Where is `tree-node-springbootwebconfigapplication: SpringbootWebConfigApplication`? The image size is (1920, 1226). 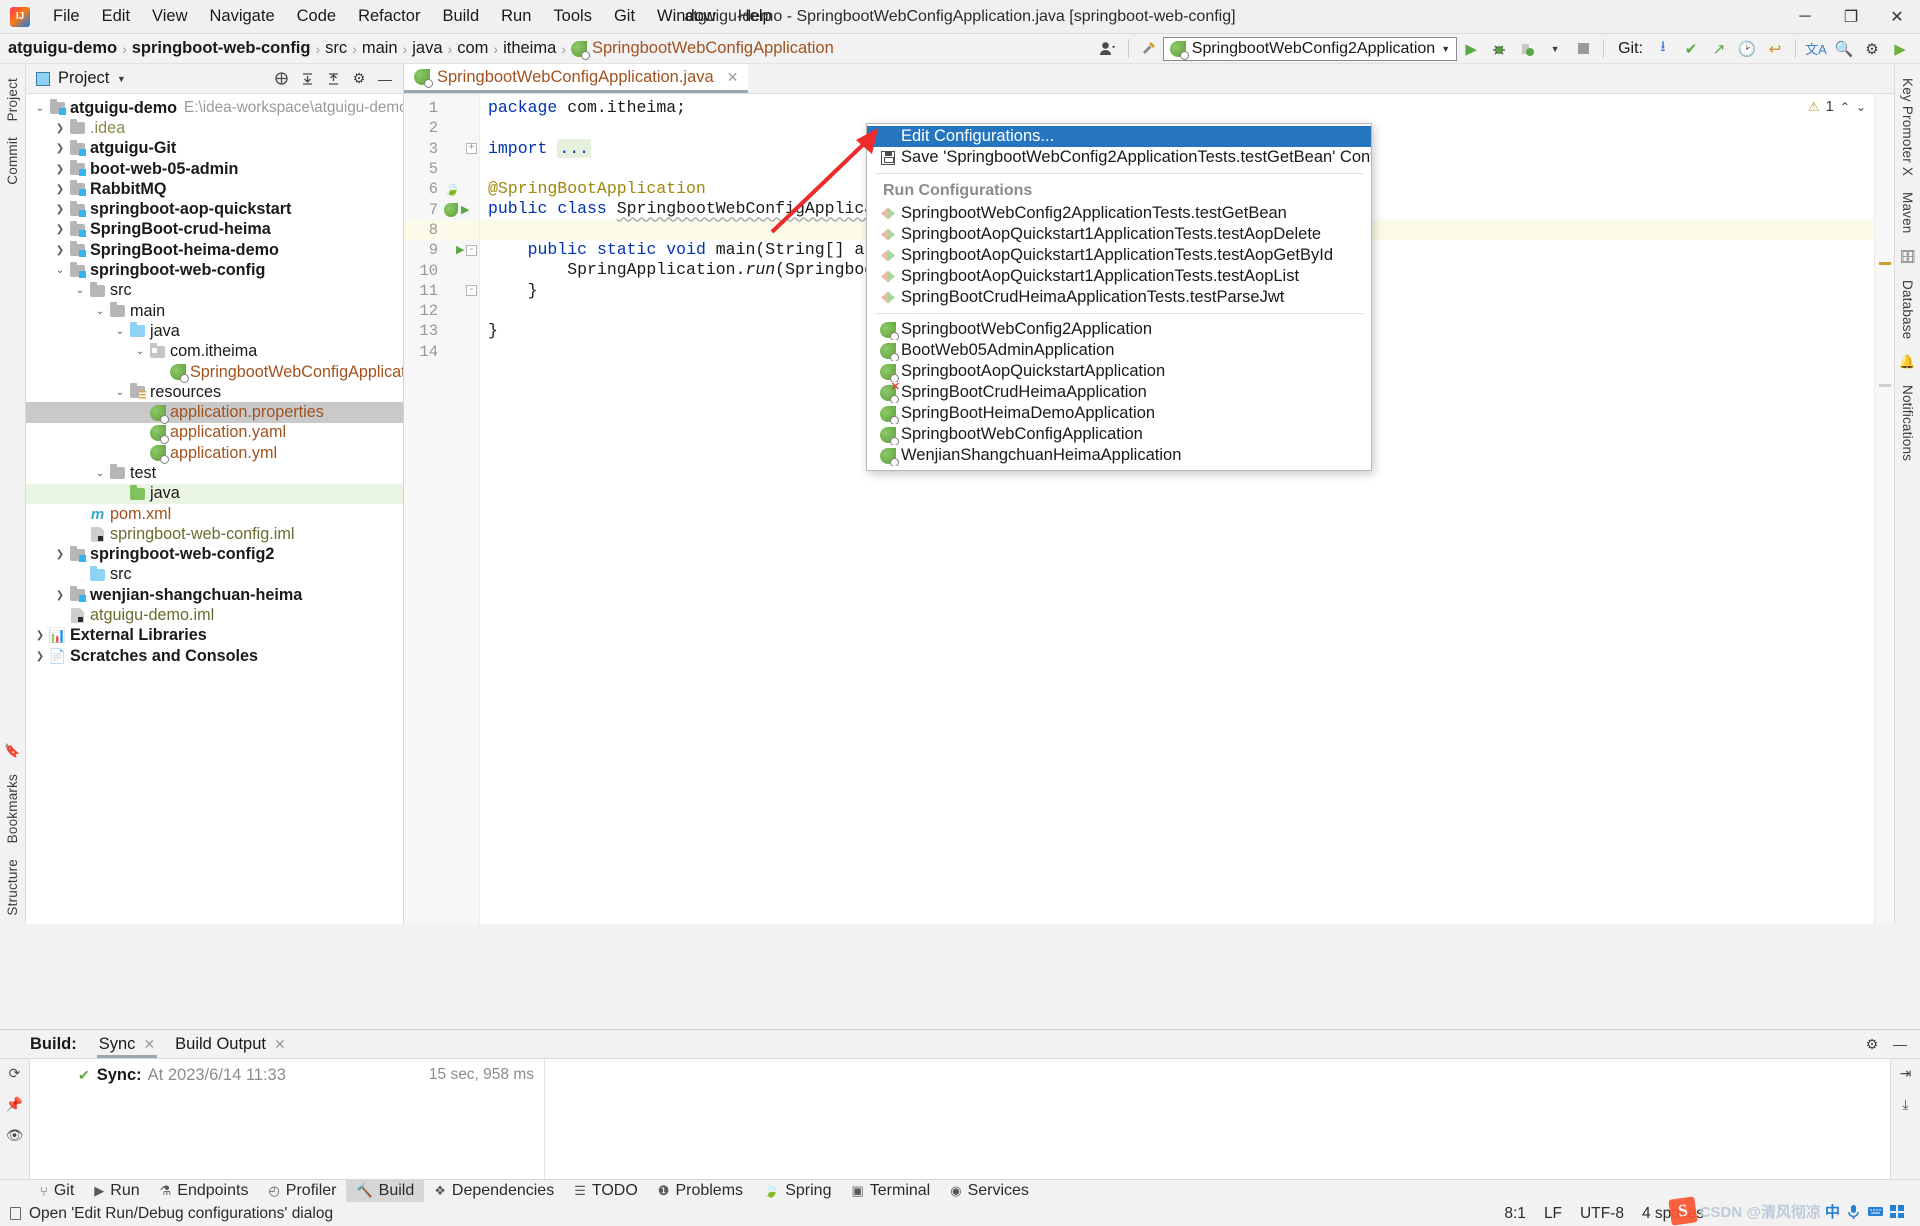 tree-node-springbootwebconfigapplication: SpringbootWebConfigApplication is located at coordinates (214, 372).